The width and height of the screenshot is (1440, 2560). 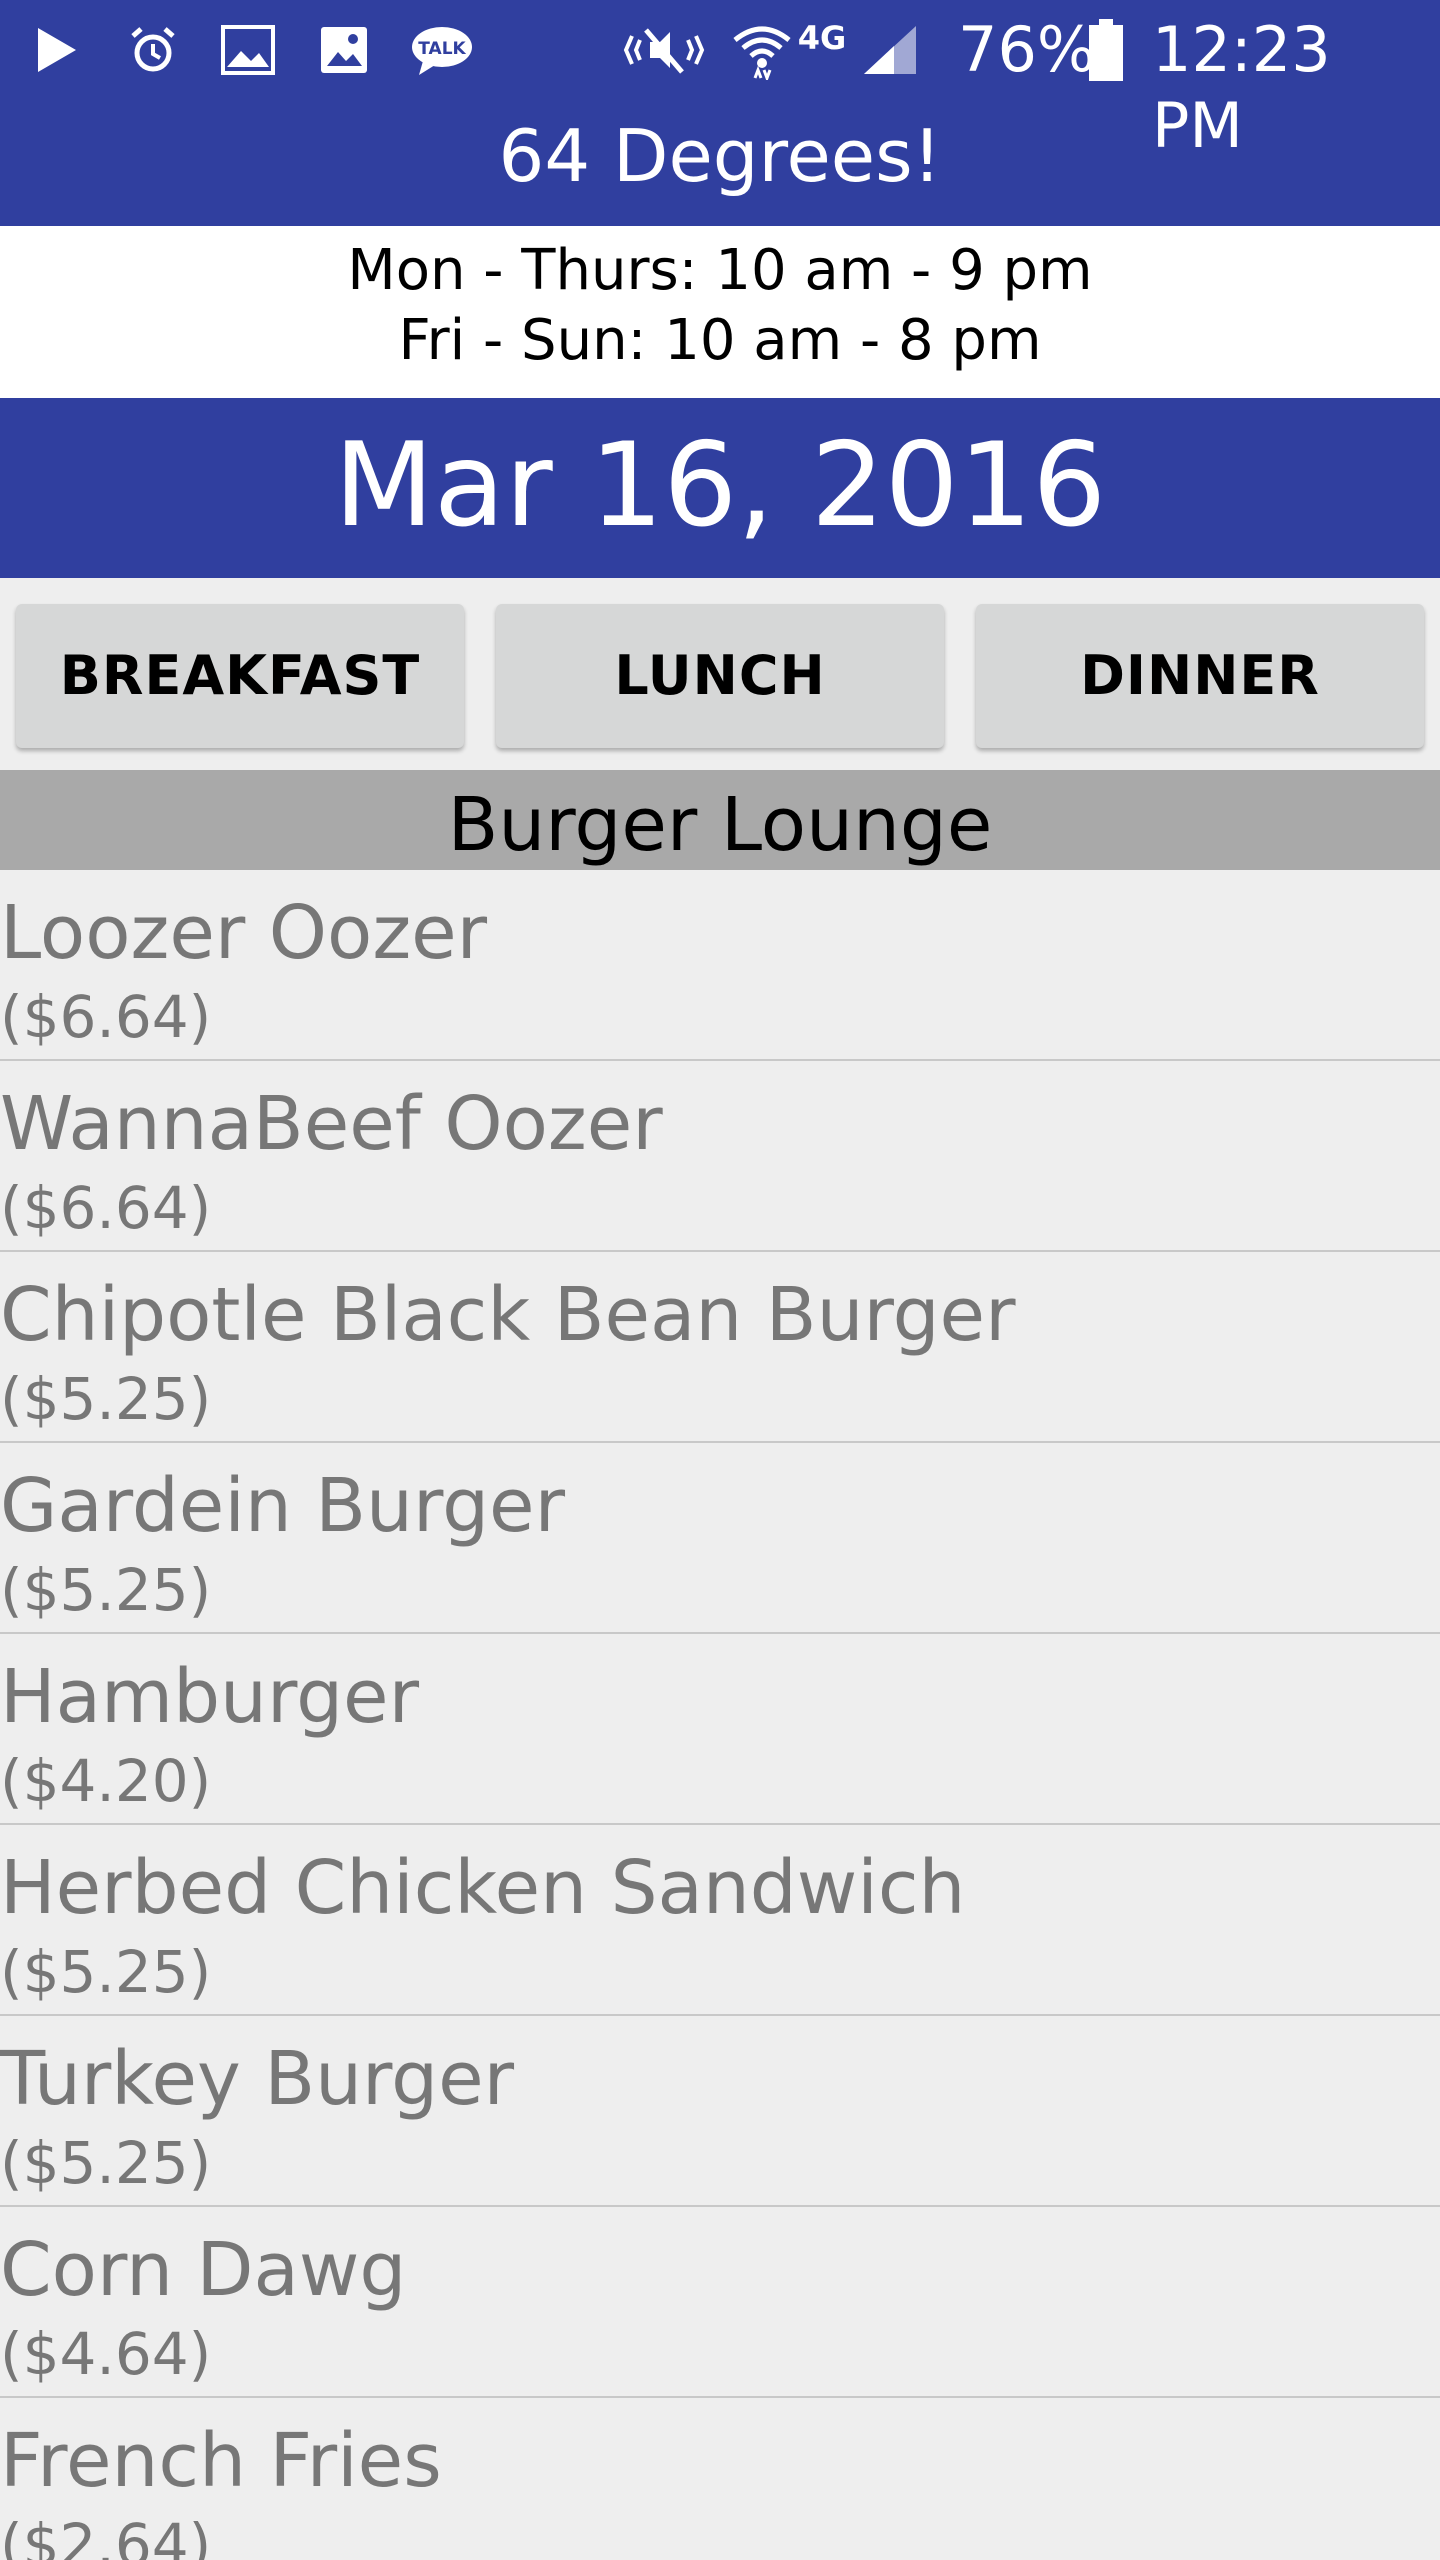 I want to click on network-label: 4G, so click(x=822, y=38).